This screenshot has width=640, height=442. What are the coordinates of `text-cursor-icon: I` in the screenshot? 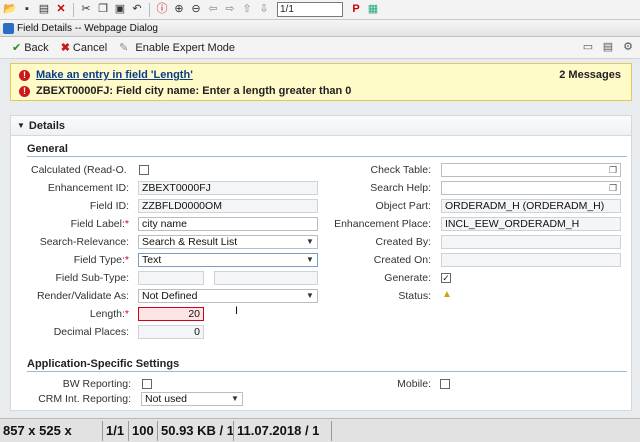 It's located at (237, 311).